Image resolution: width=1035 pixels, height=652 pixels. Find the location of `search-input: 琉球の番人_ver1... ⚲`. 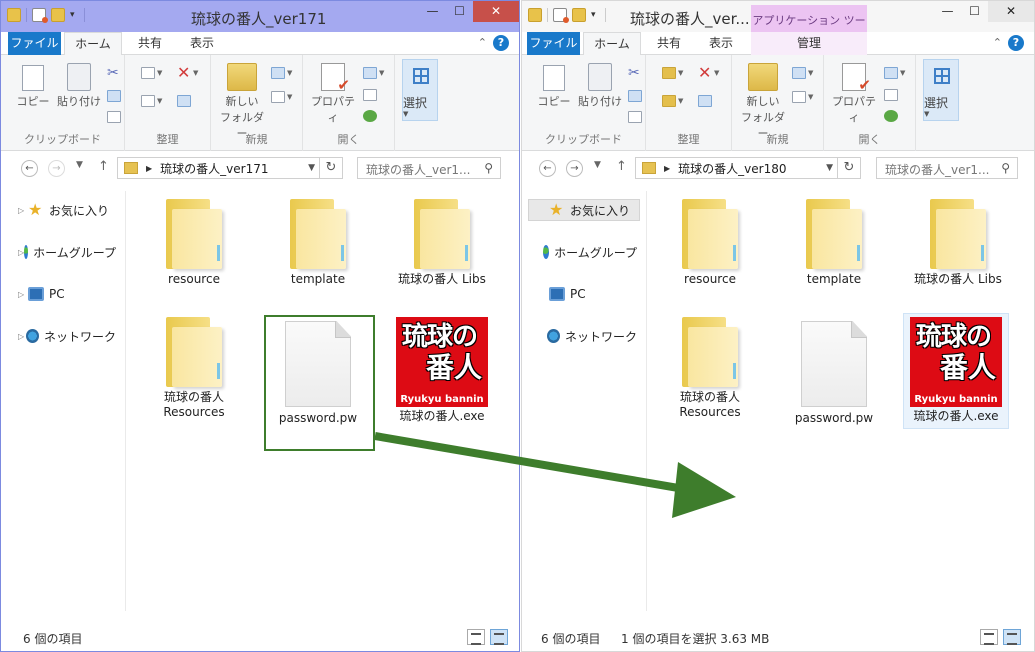

search-input: 琉球の番人_ver1... ⚲ is located at coordinates (429, 168).